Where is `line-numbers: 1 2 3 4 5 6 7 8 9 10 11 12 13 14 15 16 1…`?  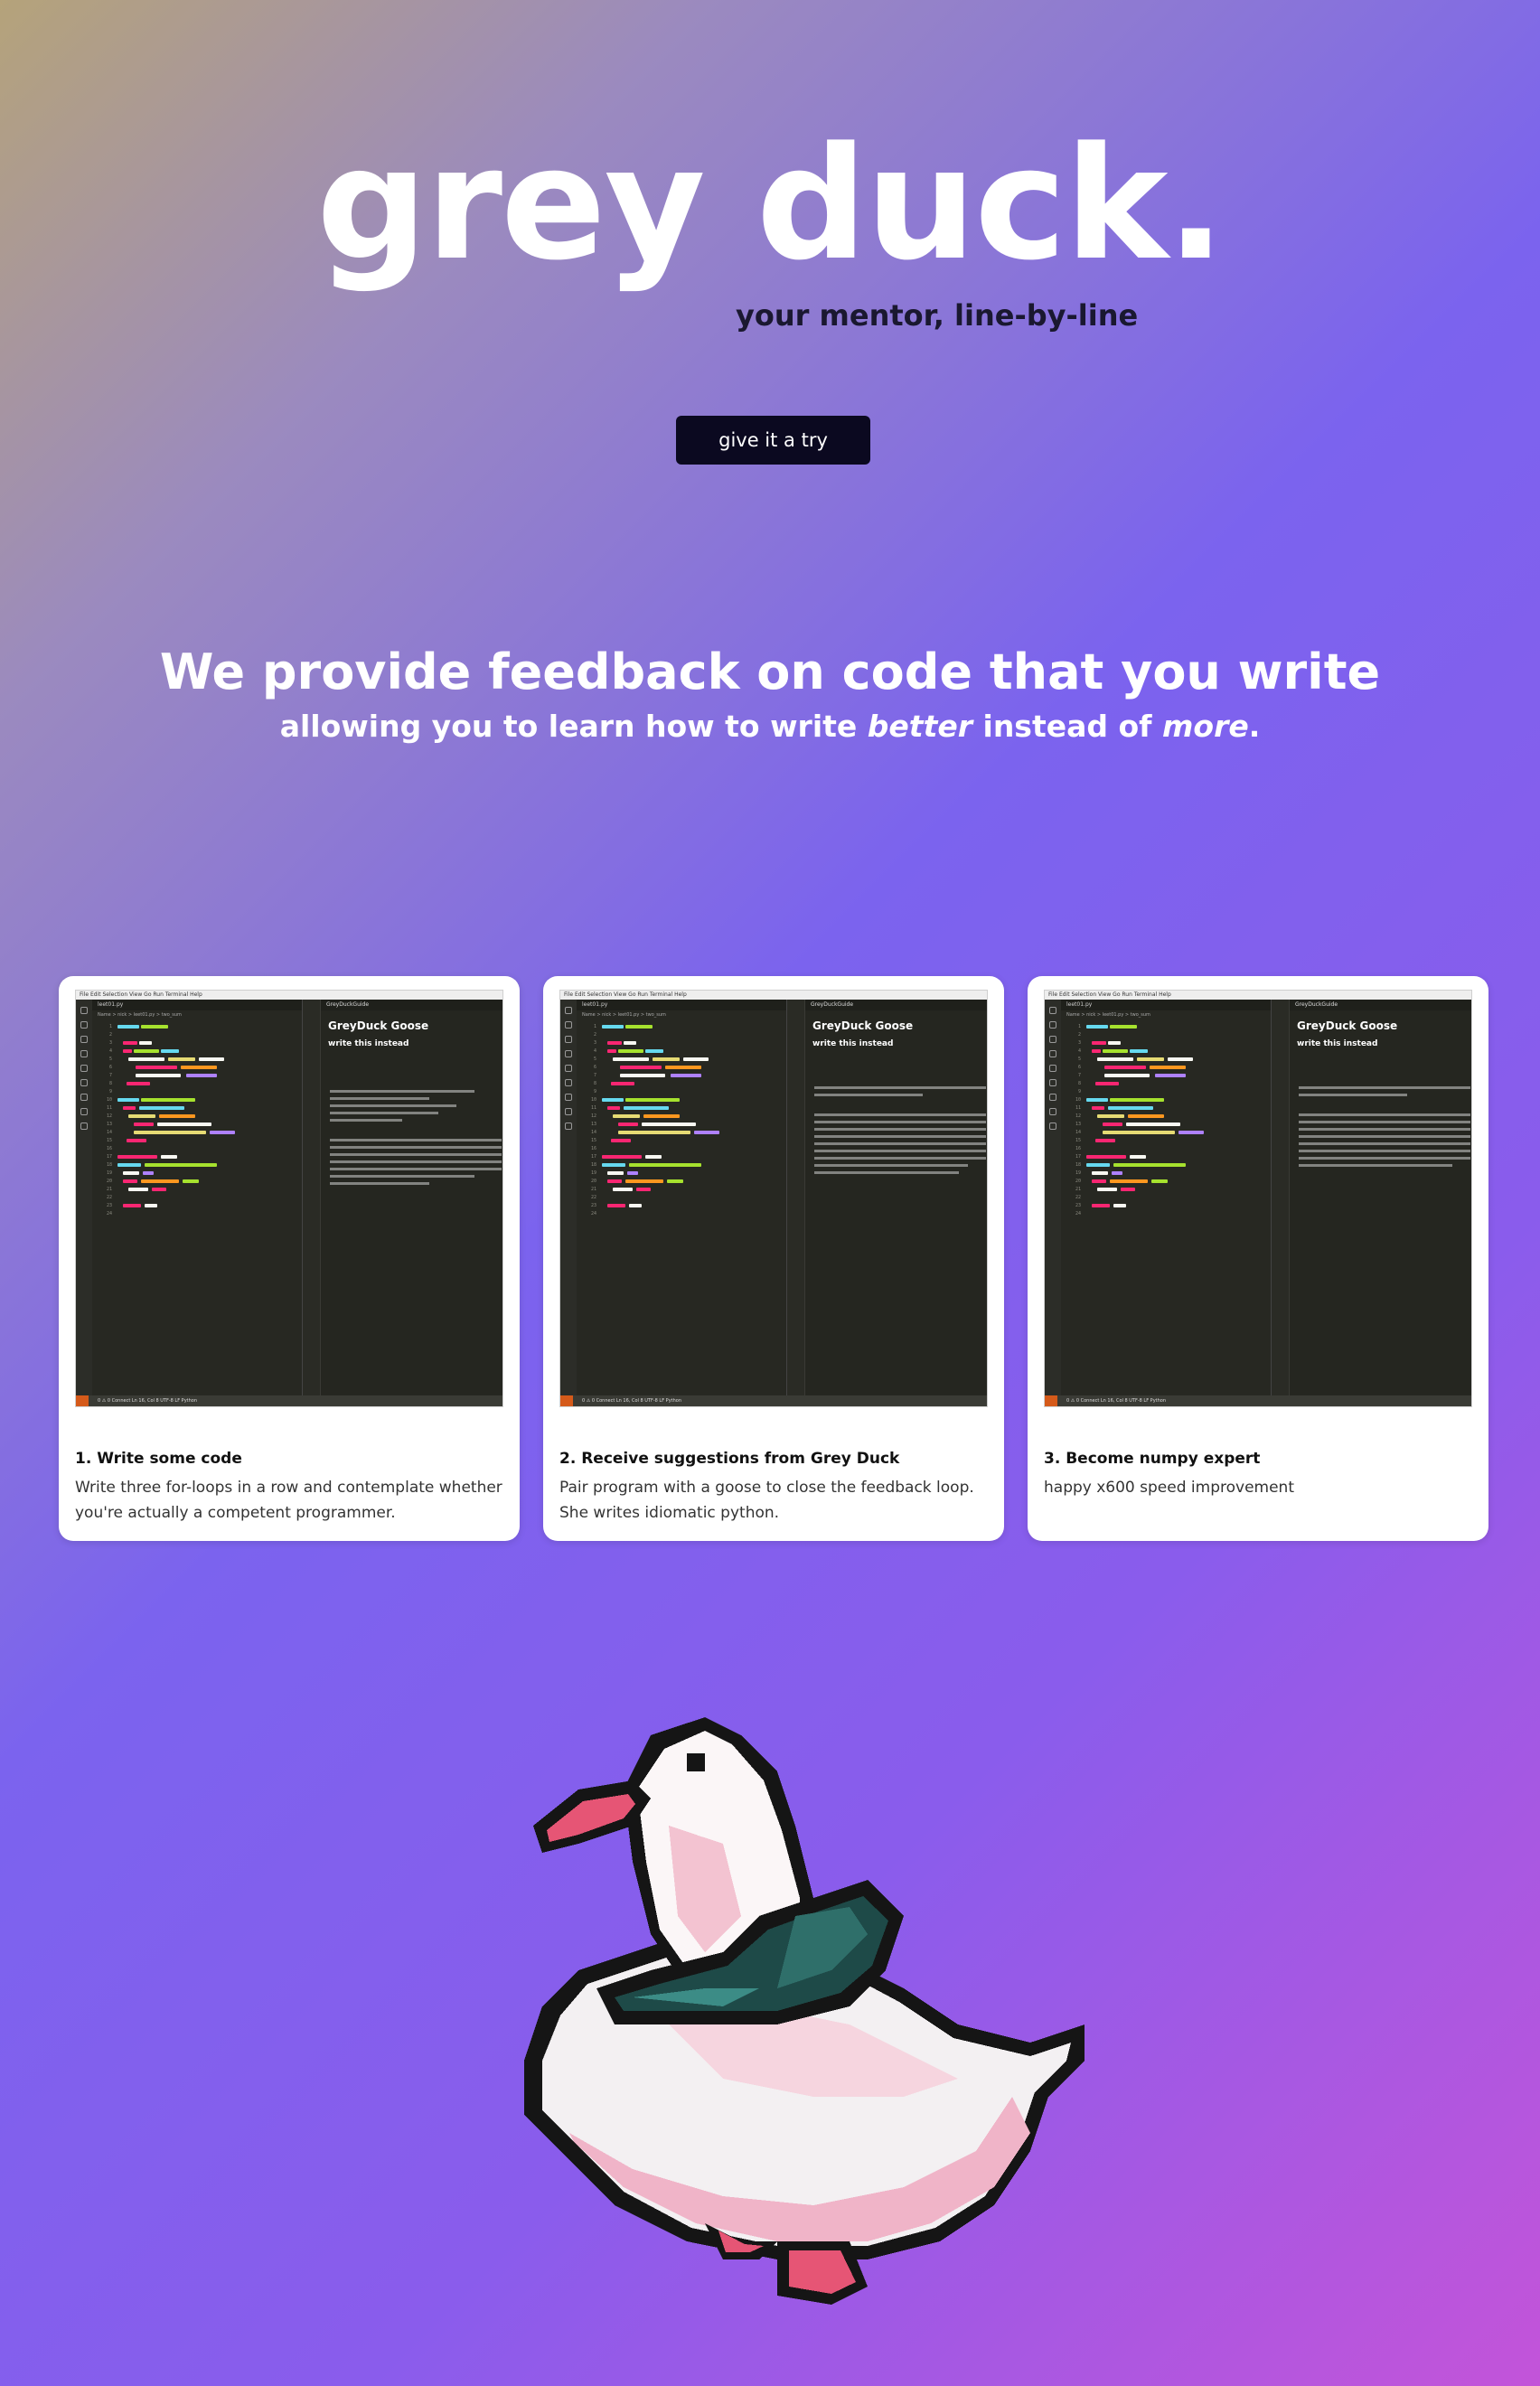 line-numbers: 1 2 3 4 5 6 7 8 9 10 11 12 13 14 15 16 1… is located at coordinates (593, 1120).